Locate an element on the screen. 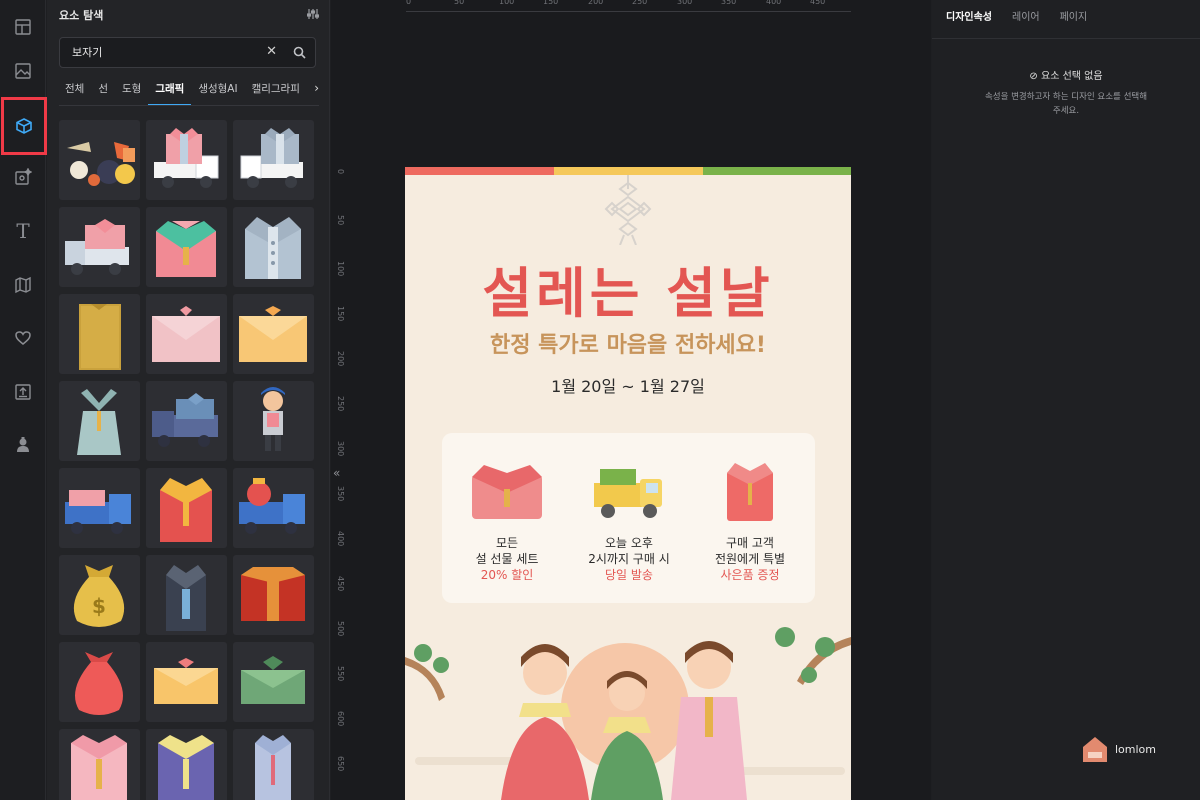 The width and height of the screenshot is (1200, 800). tab-pages: 페이지 is located at coordinates (1074, 15).